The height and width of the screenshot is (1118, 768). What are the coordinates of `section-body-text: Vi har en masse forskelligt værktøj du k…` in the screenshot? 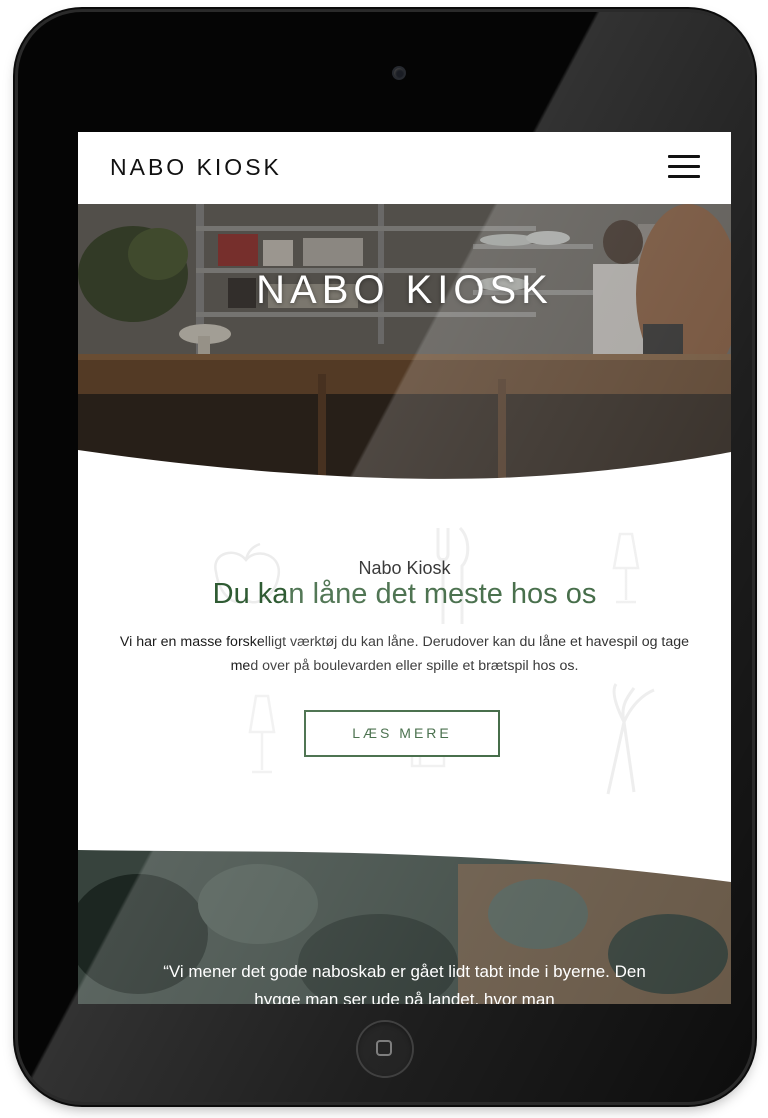 It's located at (404, 654).